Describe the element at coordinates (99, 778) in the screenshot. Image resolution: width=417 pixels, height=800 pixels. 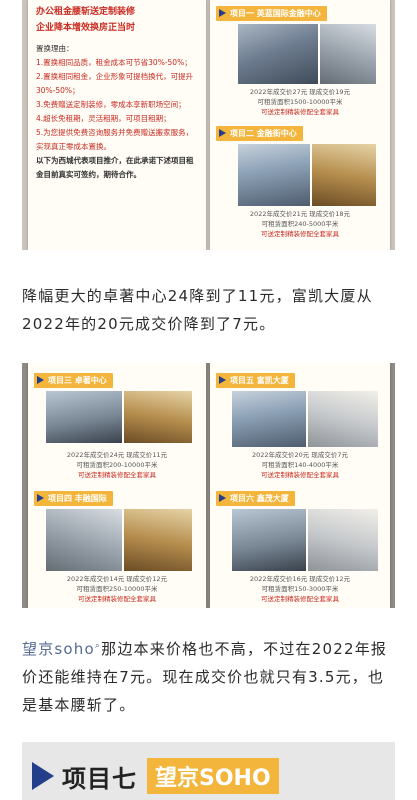
I see `project-7-label: 项目七` at that location.